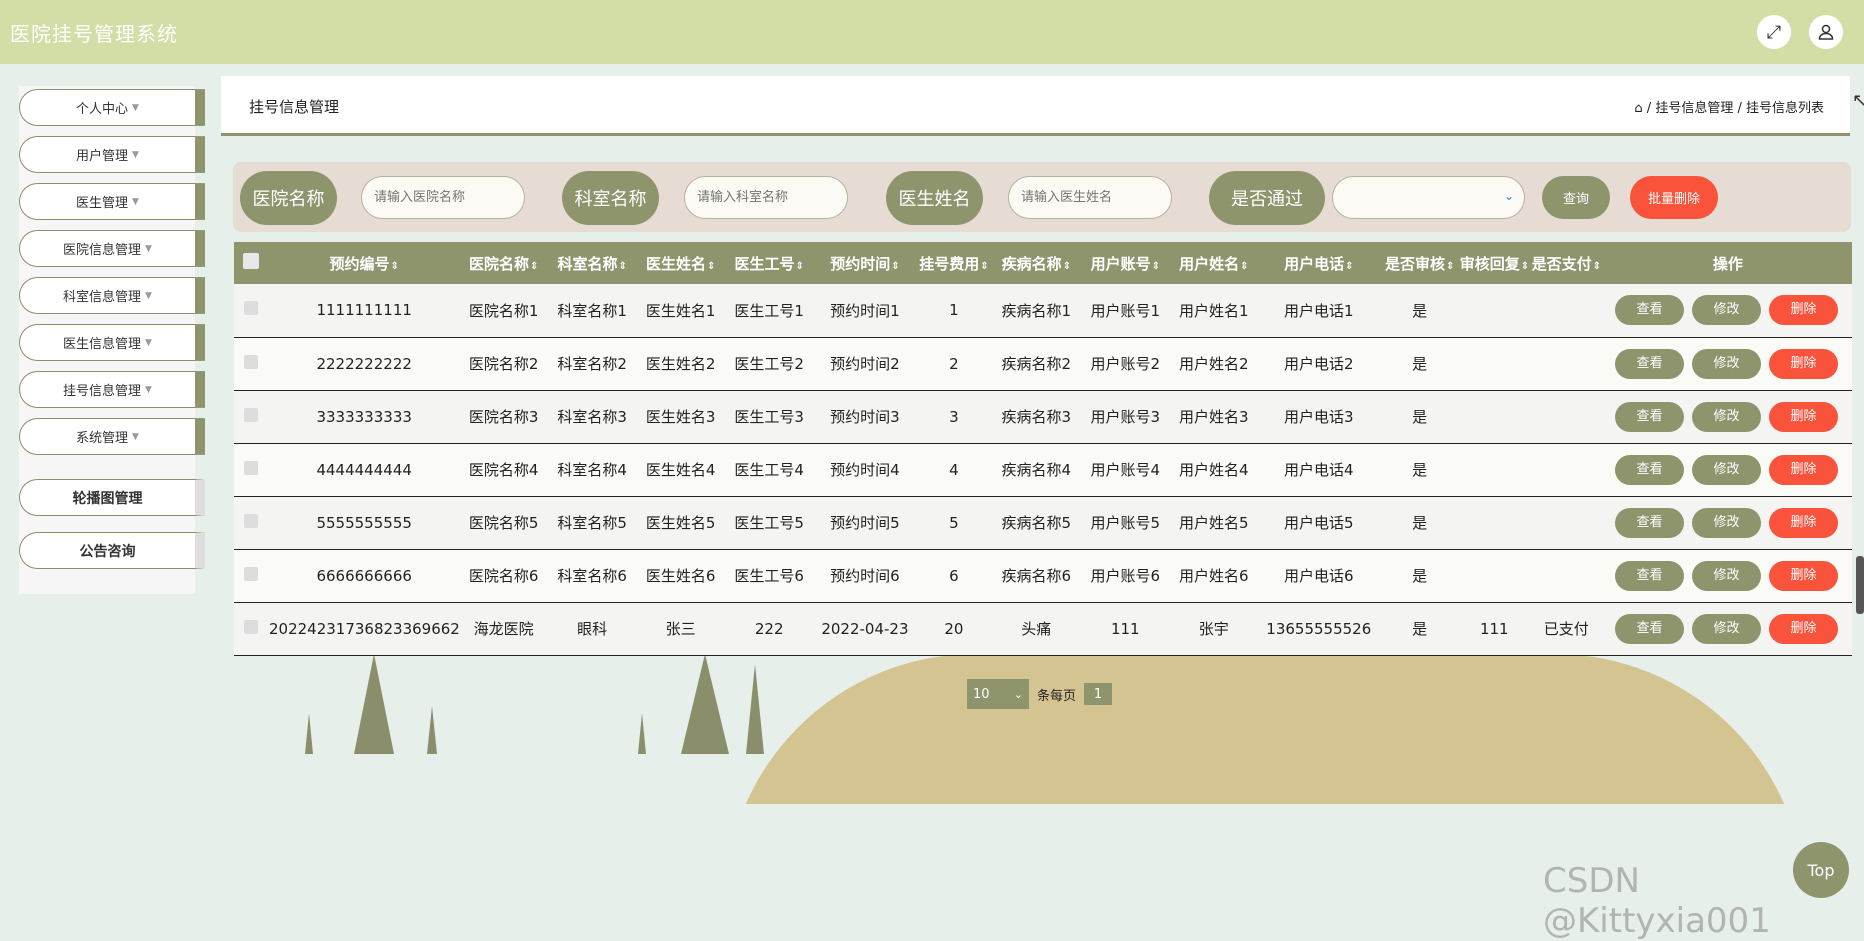 Image resolution: width=1864 pixels, height=941 pixels. What do you see at coordinates (112, 497) in the screenshot?
I see `sidebar-item: 轮播图管理` at bounding box center [112, 497].